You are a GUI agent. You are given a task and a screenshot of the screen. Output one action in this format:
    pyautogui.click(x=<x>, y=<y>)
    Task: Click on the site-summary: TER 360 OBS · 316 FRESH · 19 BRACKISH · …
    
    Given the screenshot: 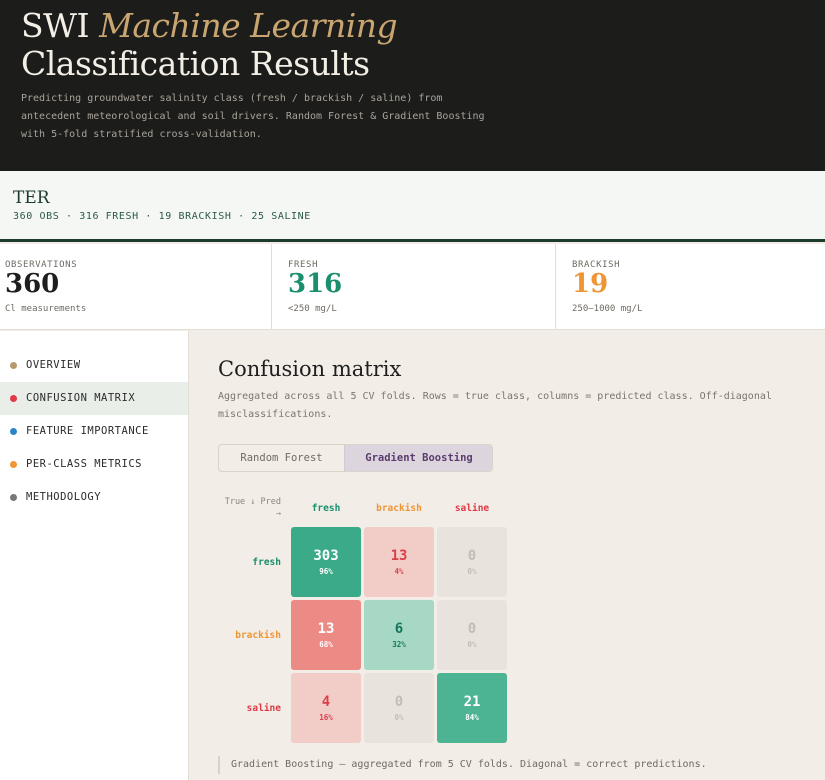 What is the action you would take?
    pyautogui.click(x=412, y=206)
    